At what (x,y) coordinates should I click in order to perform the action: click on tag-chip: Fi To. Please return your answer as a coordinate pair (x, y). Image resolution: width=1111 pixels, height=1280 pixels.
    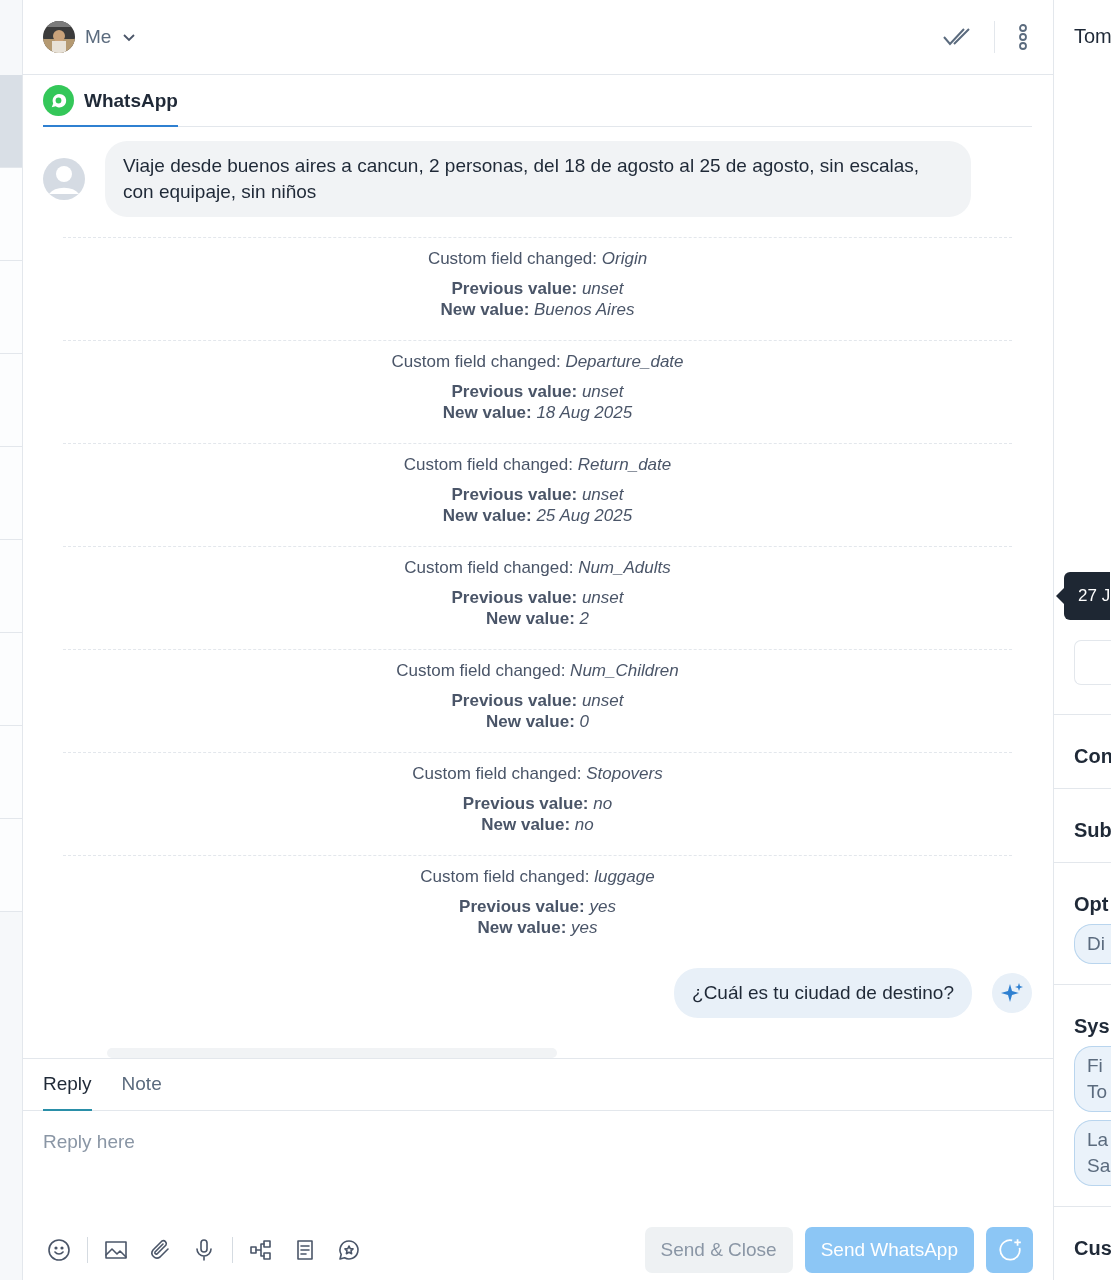
    Looking at the image, I should click on (1092, 1079).